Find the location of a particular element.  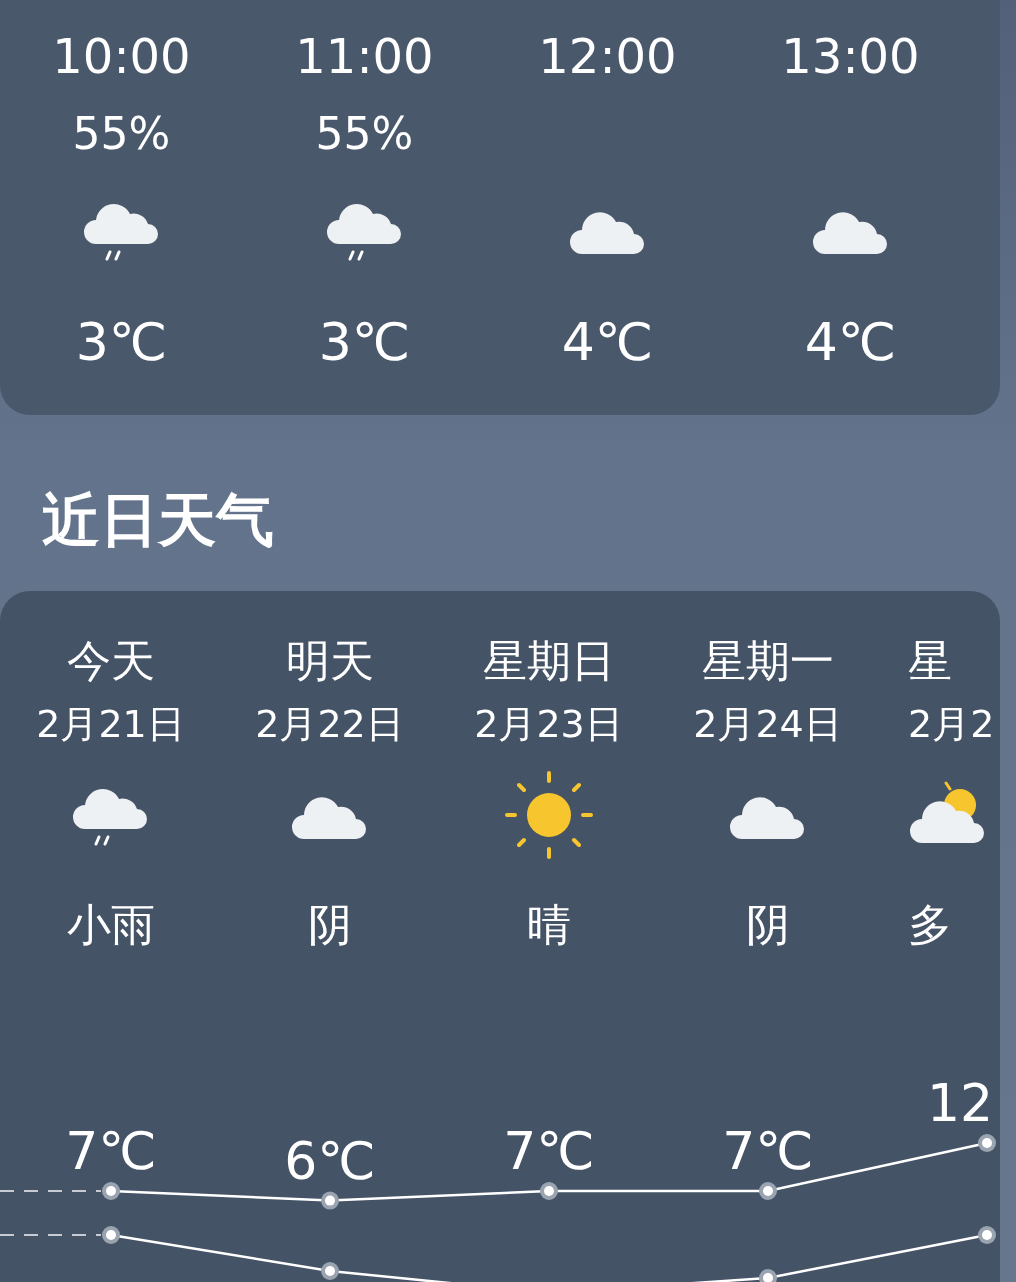

day-date: 2月22日 is located at coordinates (329, 724).